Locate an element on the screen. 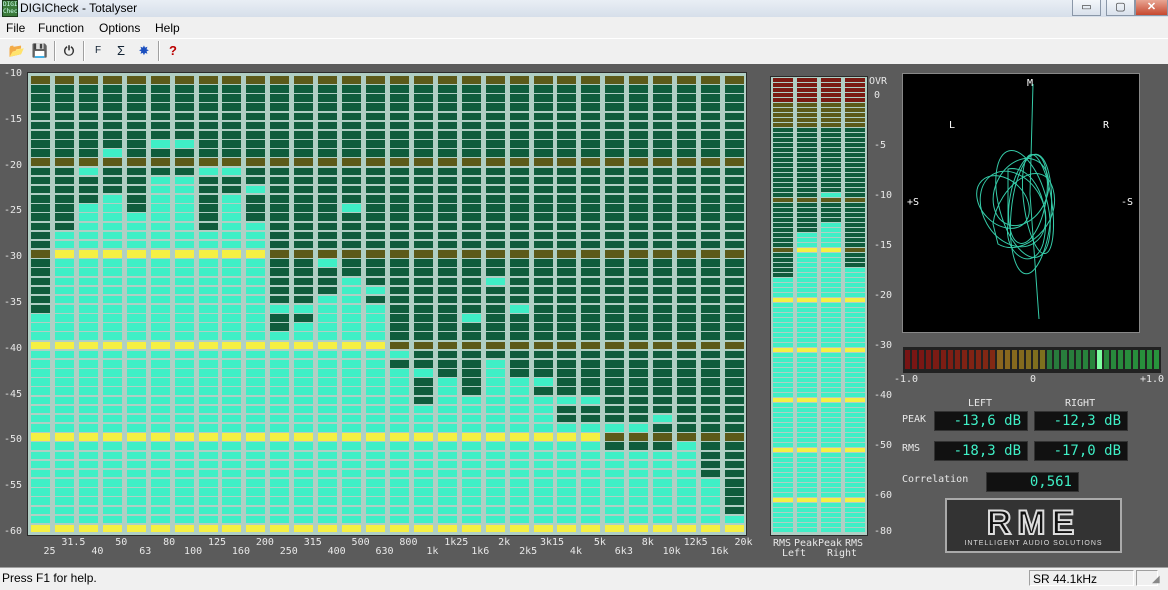 This screenshot has width=1168, height=590. menu-help: Help is located at coordinates (167, 28).